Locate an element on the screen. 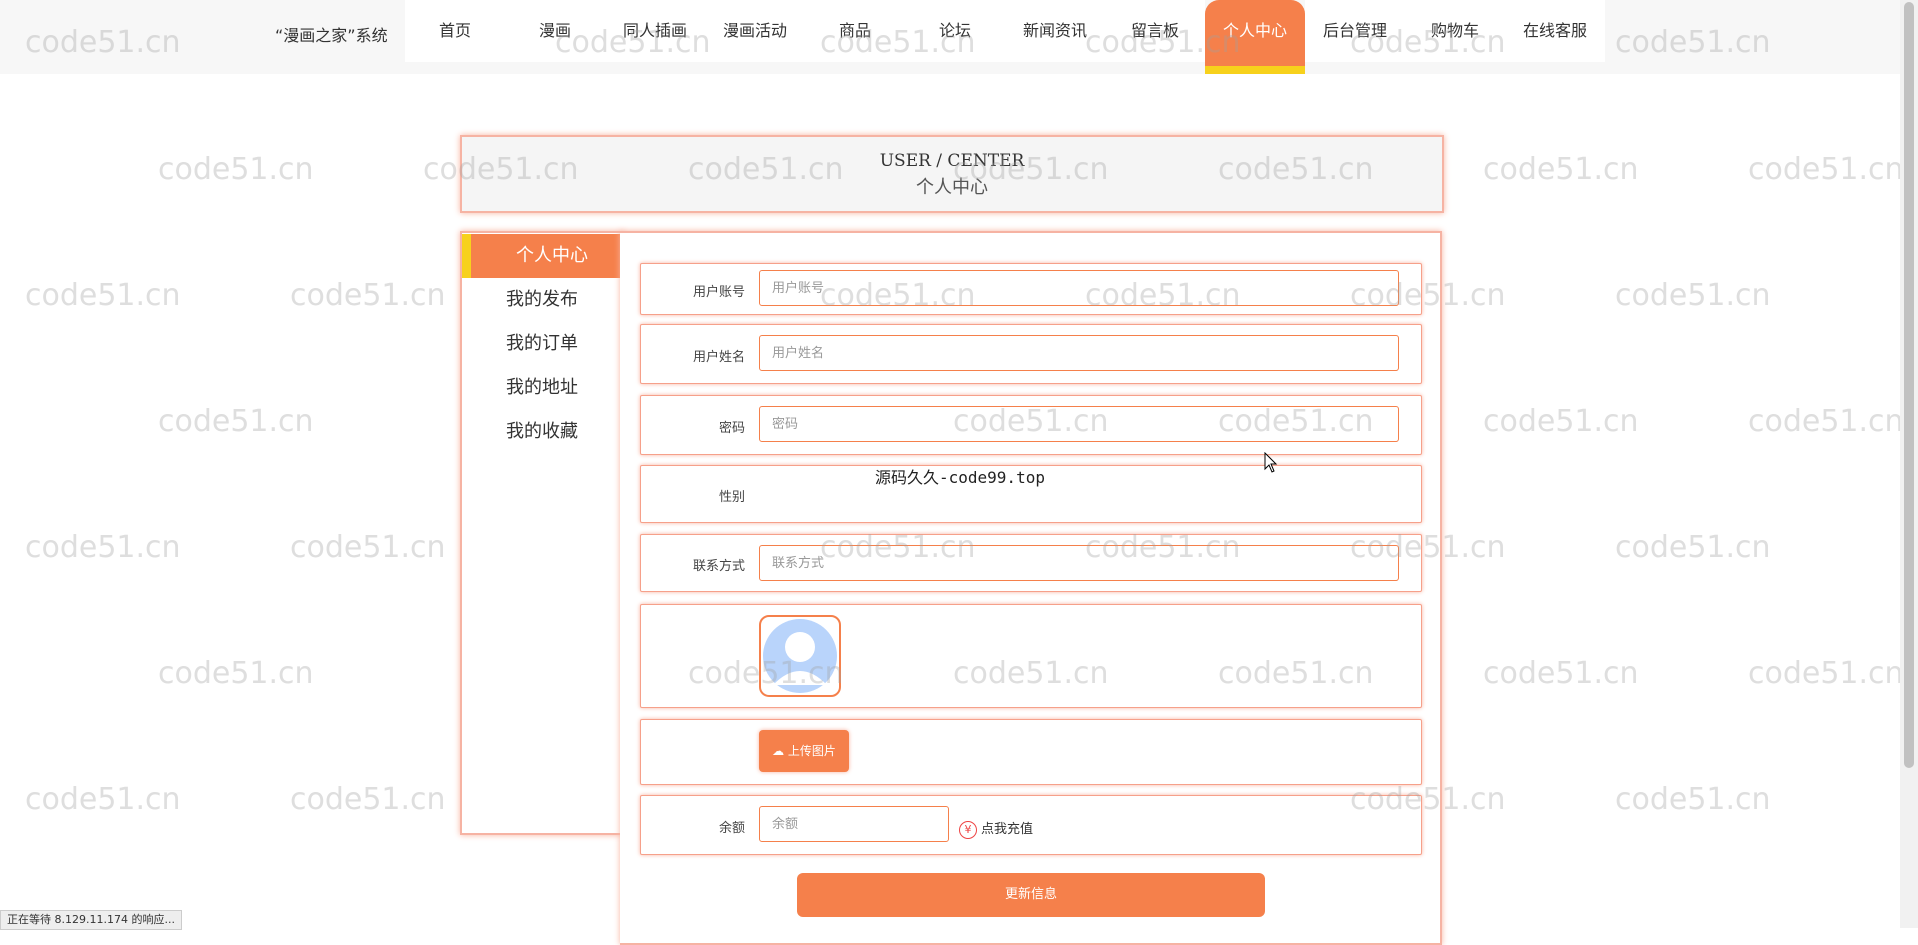 The width and height of the screenshot is (1918, 945). banner-title-cn: 个人中心 is located at coordinates (952, 187).